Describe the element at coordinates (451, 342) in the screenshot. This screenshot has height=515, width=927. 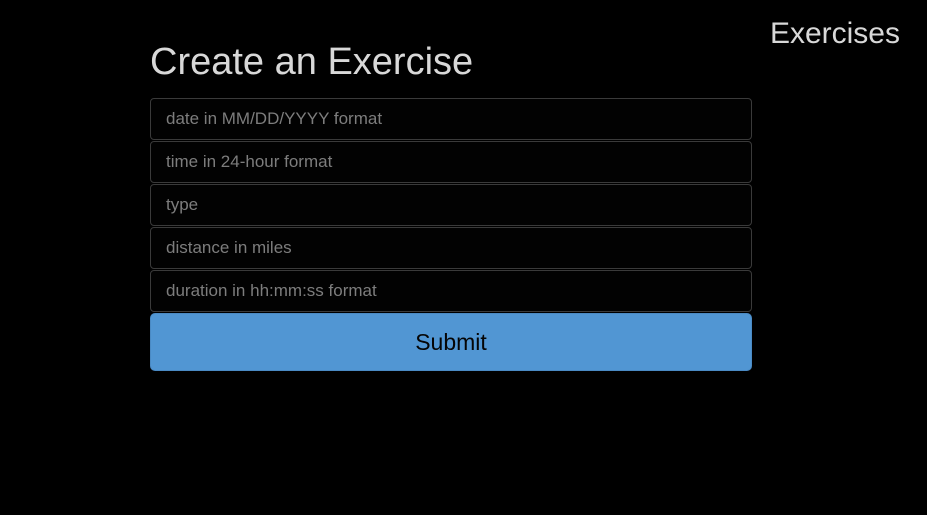
I see `submit-button: Submit` at that location.